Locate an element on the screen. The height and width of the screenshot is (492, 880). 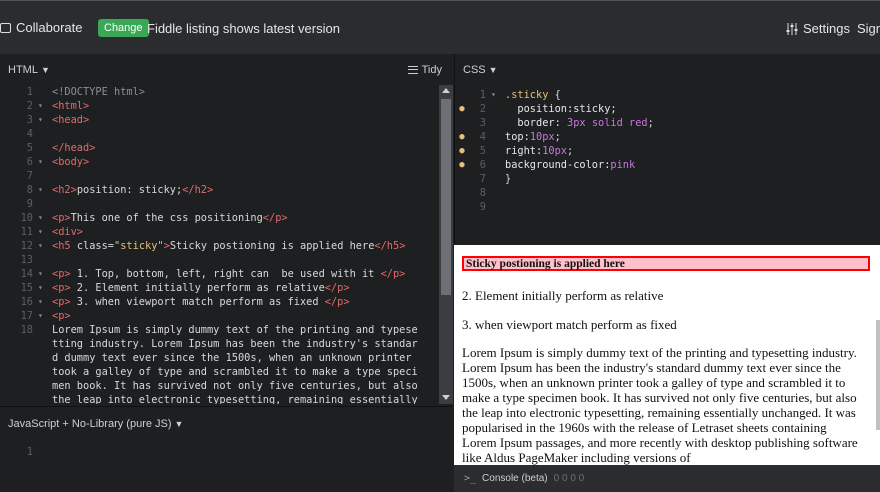
caret-down-icon: ▼ is located at coordinates (493, 70).